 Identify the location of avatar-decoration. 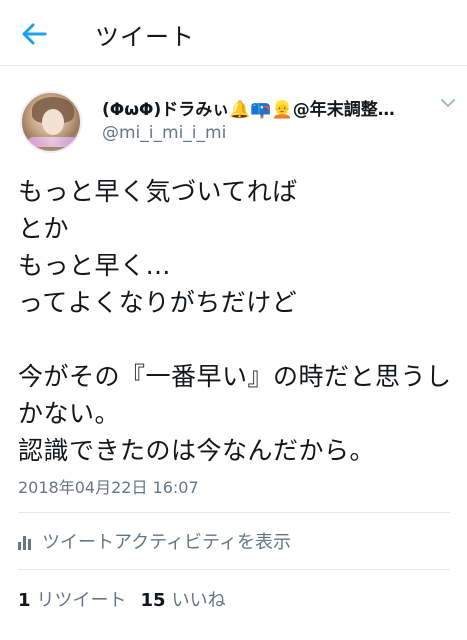
(53, 142).